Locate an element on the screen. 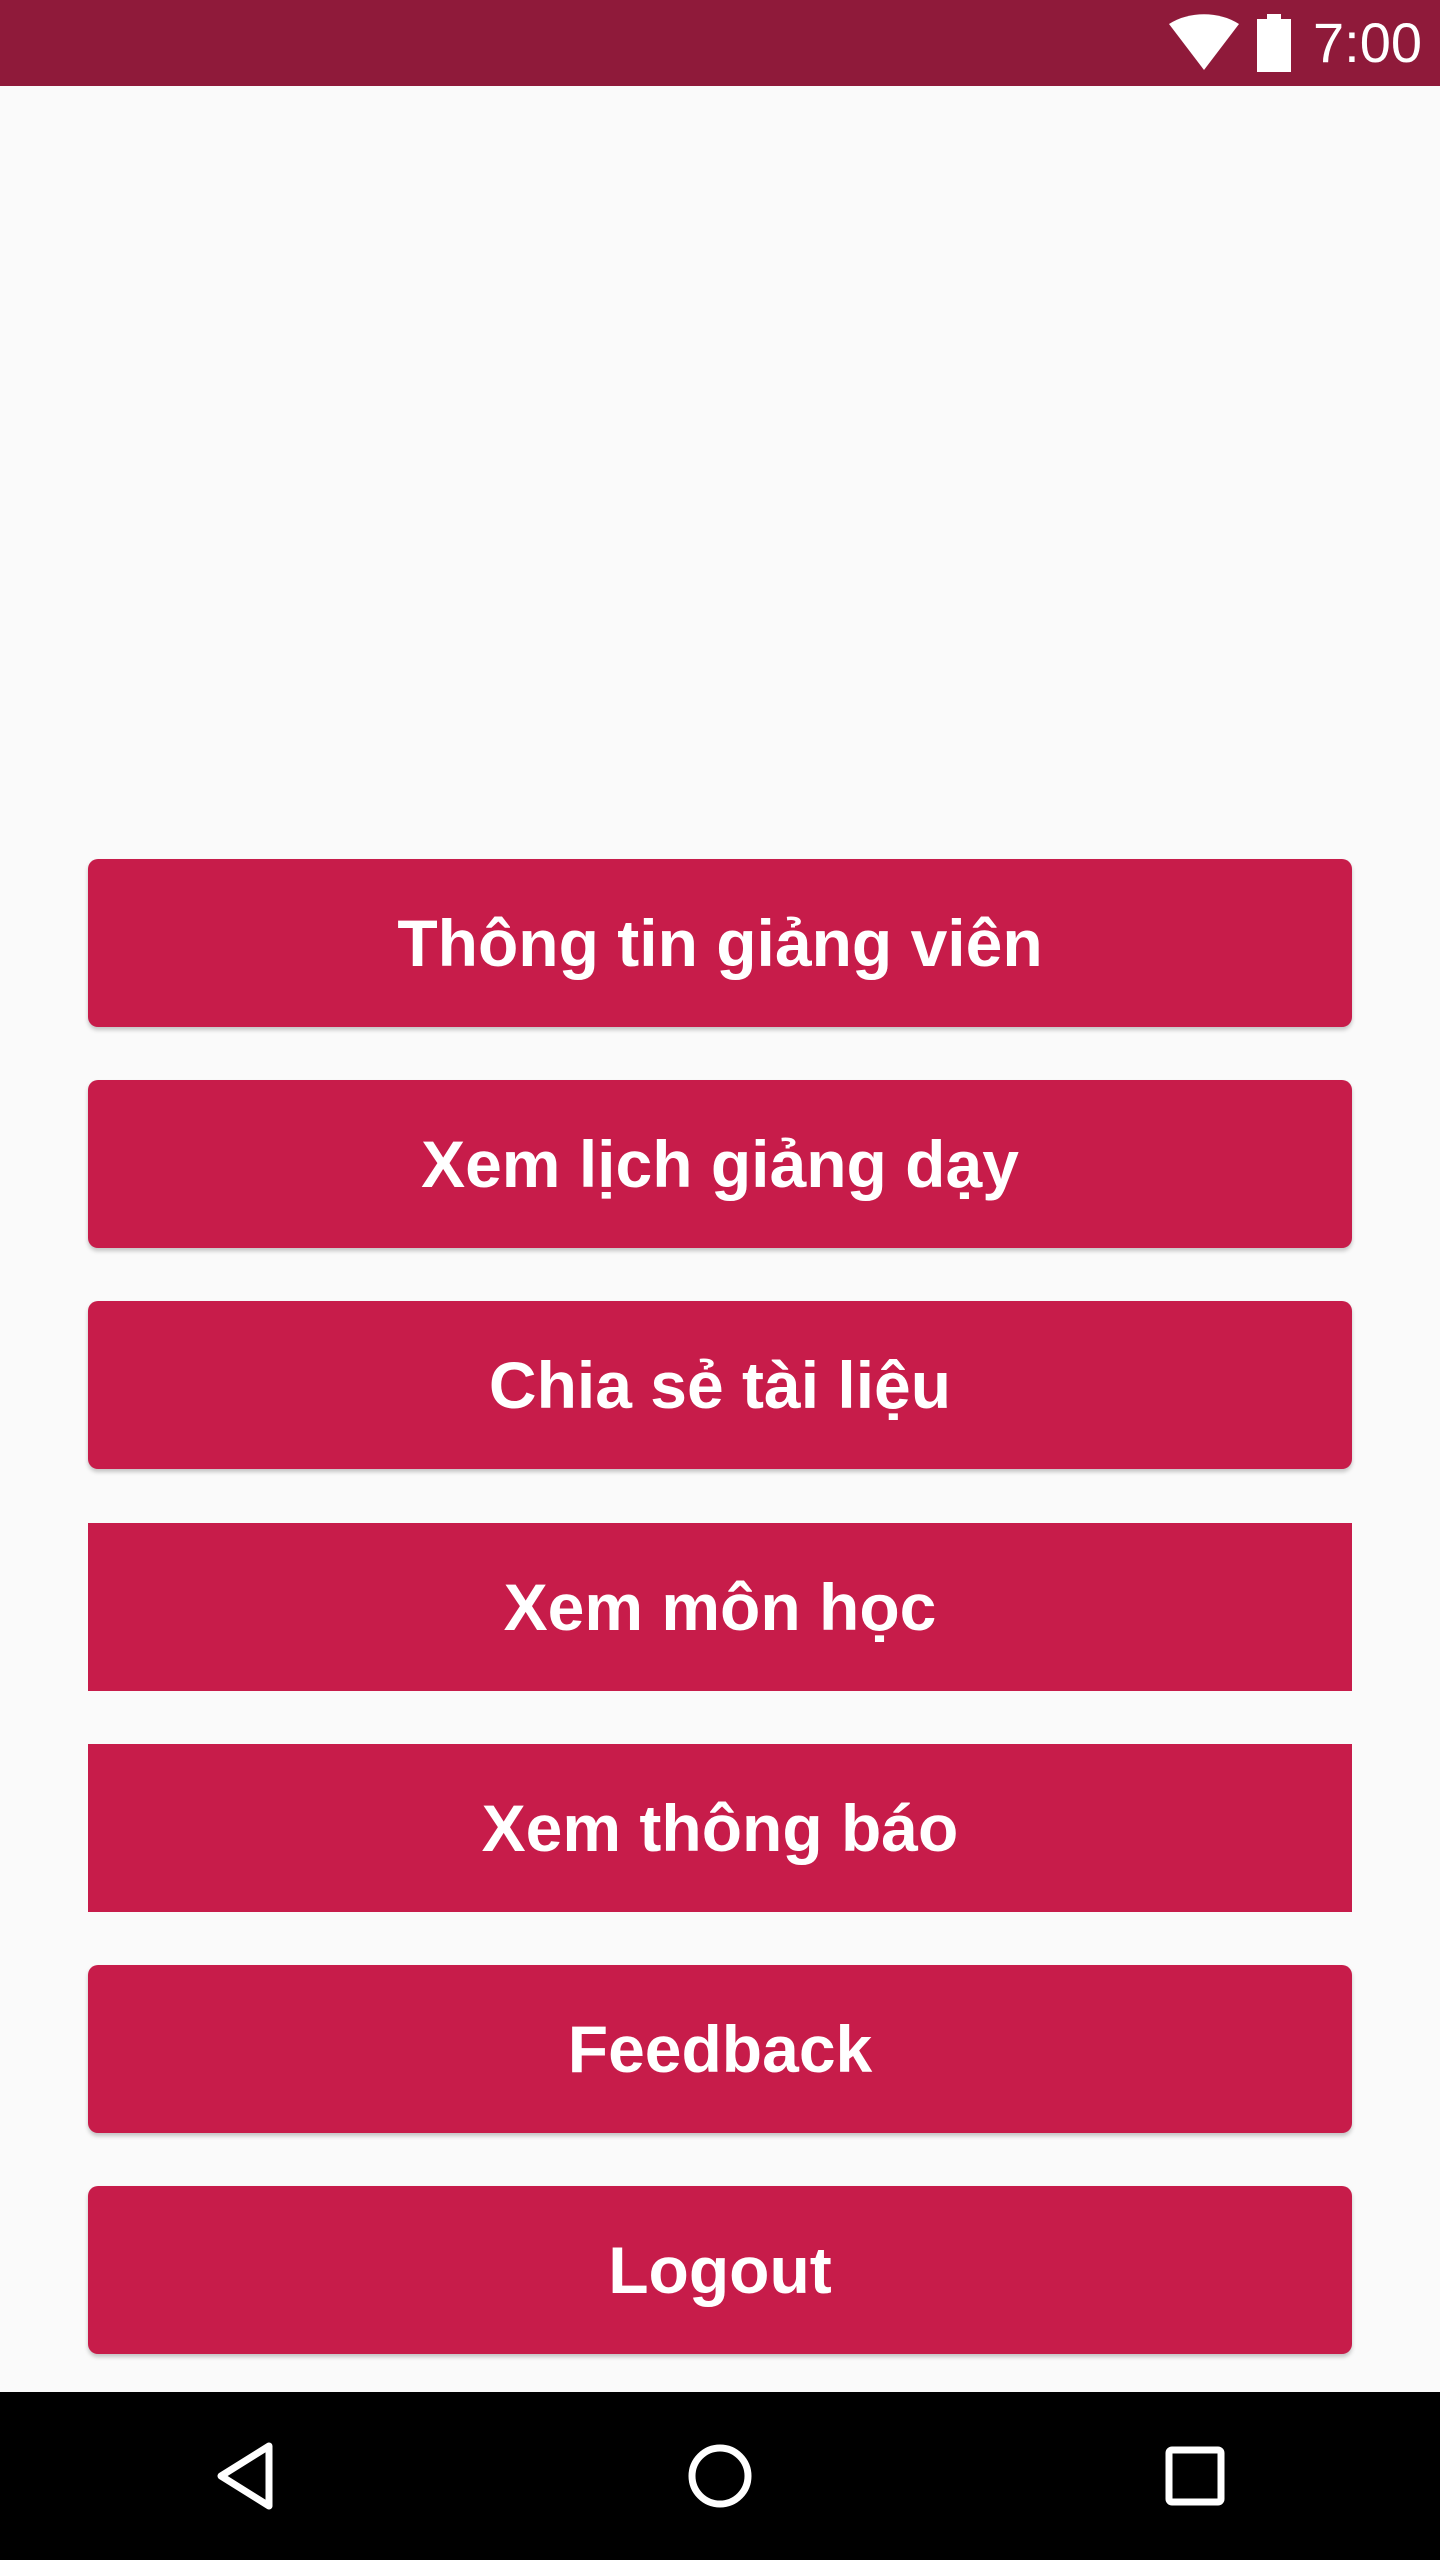 The height and width of the screenshot is (2560, 1440). status-bar: 7:00 is located at coordinates (720, 43).